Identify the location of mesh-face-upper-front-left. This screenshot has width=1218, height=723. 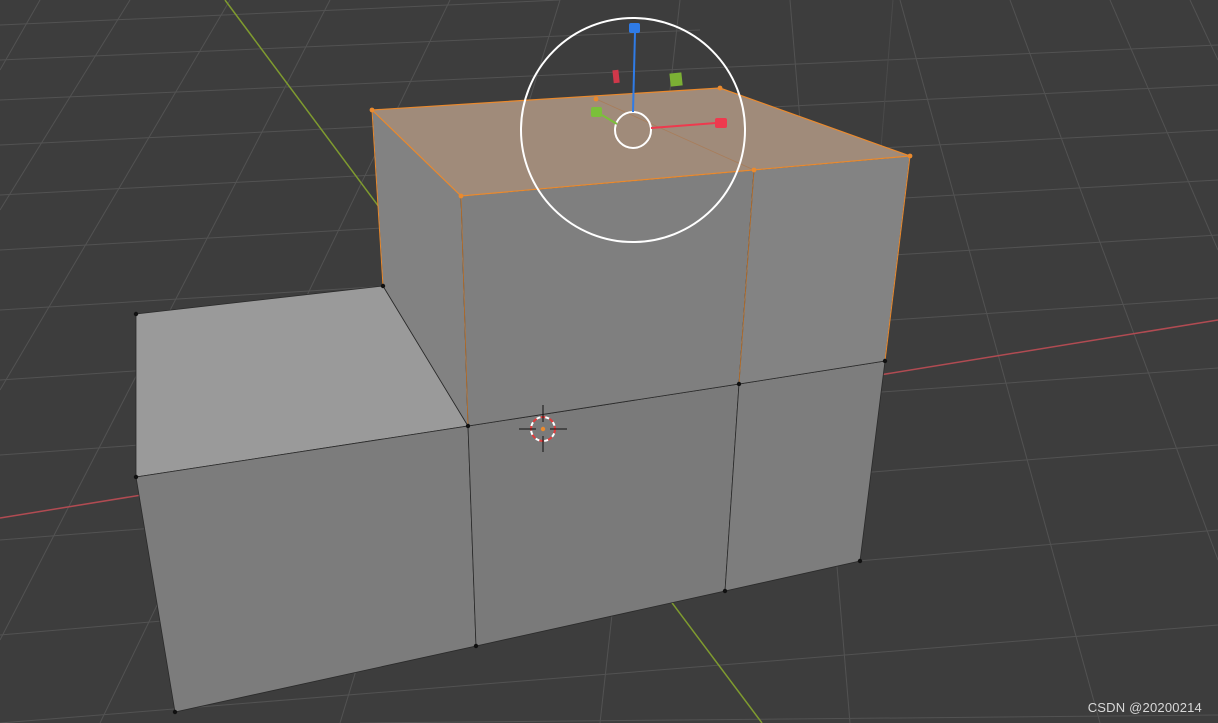
(607, 298).